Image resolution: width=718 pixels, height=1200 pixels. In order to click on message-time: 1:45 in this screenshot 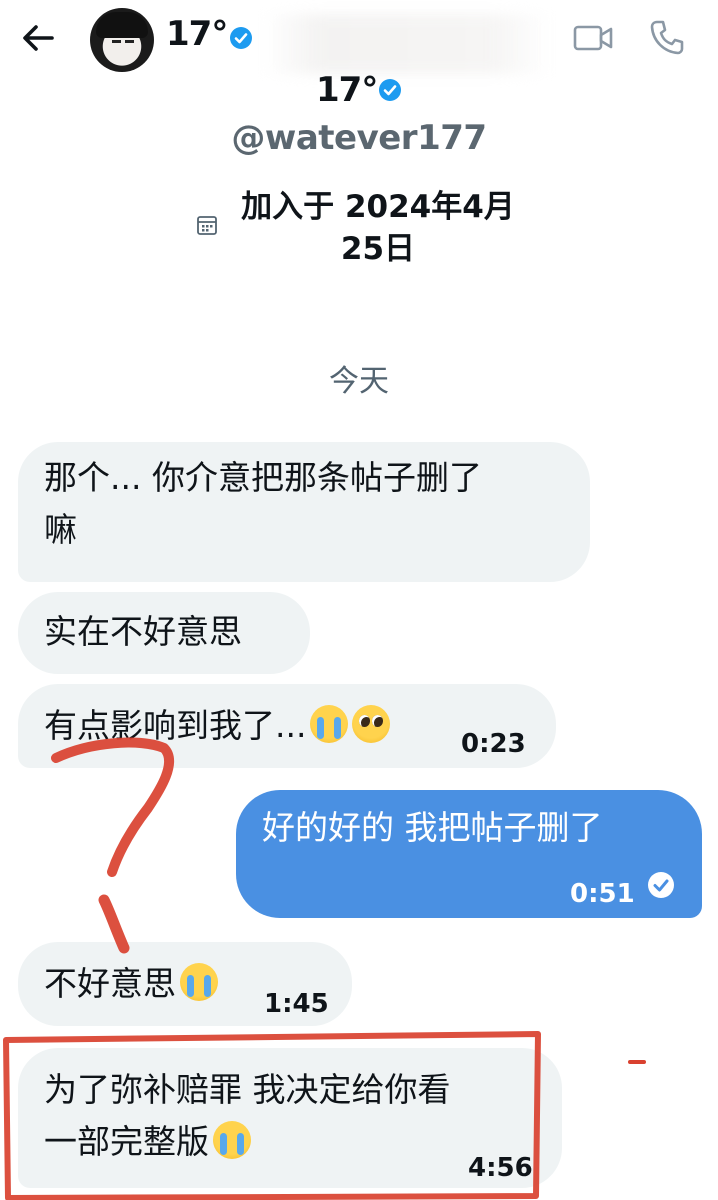, I will do `click(296, 1004)`.